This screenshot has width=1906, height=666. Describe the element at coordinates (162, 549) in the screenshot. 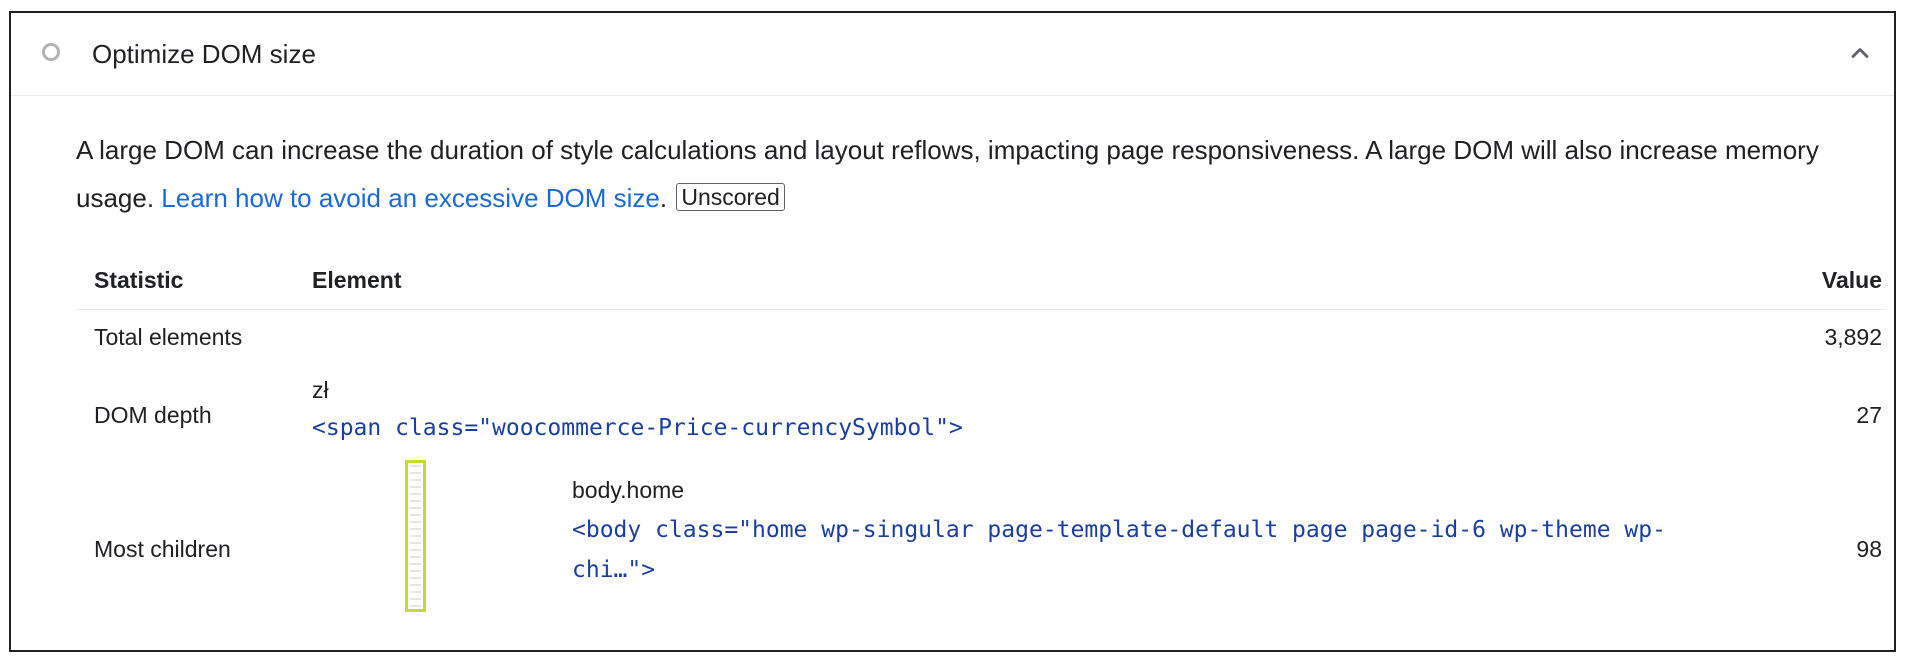

I see `statistic-cell: Most children` at that location.